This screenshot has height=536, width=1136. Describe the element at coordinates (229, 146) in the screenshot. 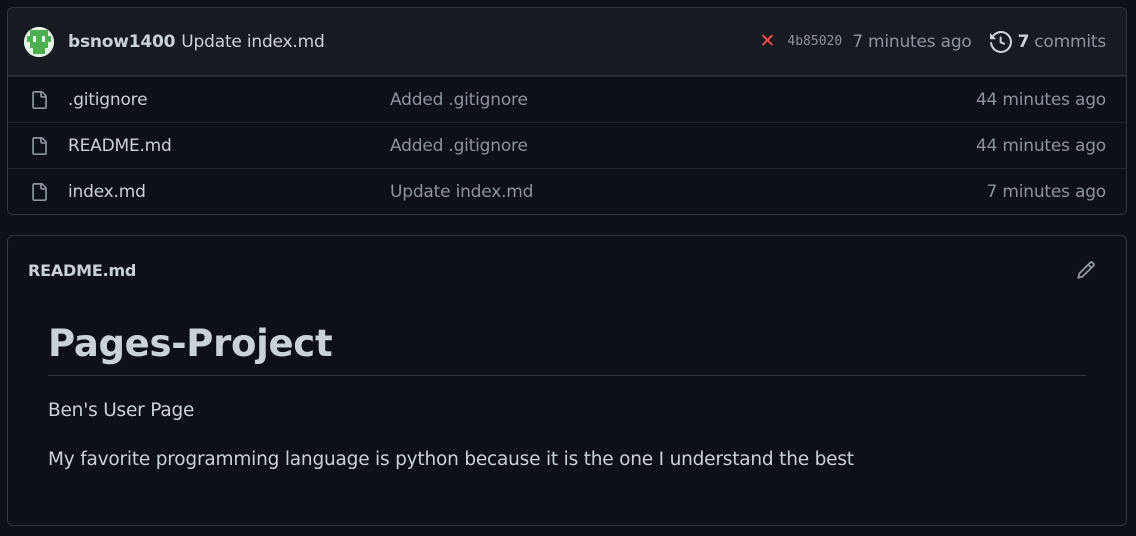

I see `file-name-link: README.md` at that location.